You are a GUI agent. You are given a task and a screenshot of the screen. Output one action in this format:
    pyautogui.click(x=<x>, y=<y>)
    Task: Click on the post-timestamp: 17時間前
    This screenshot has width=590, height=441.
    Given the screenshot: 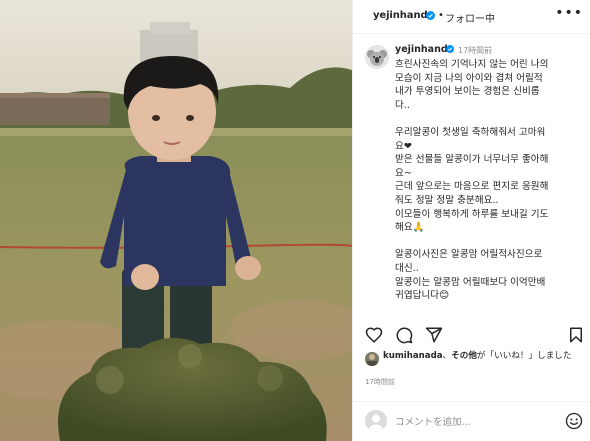 What is the action you would take?
    pyautogui.click(x=380, y=382)
    